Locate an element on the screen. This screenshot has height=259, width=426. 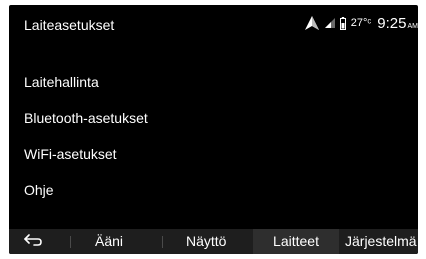
bottom-tab-bar: Ääni Näyttö Laitteet Järjestelmä is located at coordinates (213, 241).